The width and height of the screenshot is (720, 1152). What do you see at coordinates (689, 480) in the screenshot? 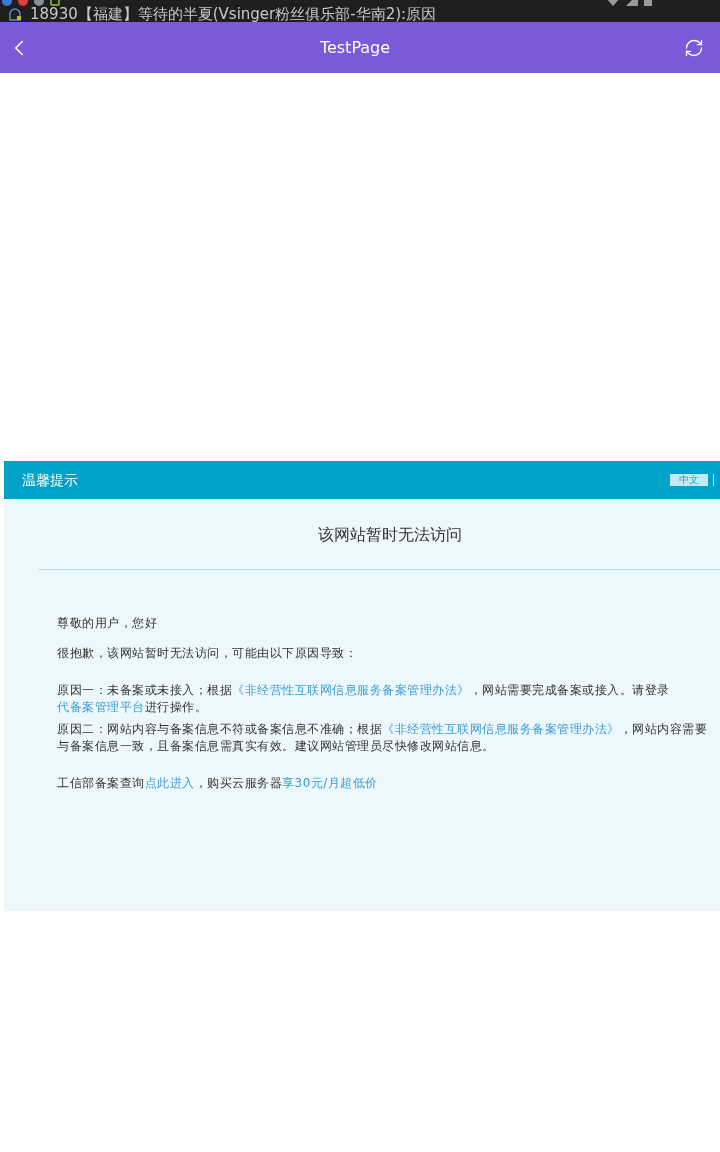
I see `language-button: 中文` at bounding box center [689, 480].